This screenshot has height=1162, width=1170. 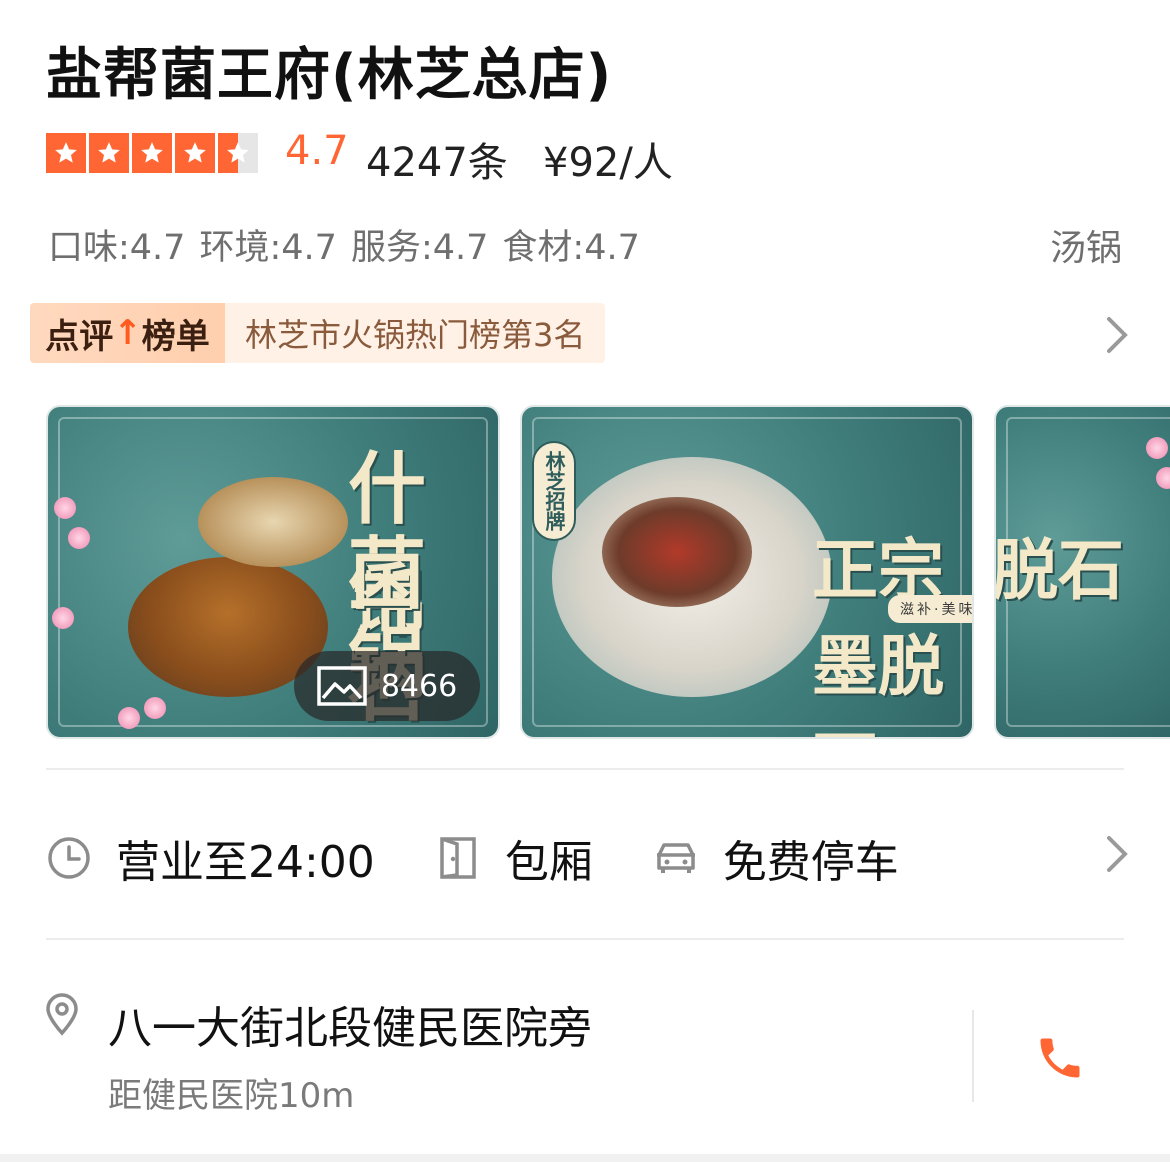 I want to click on price-per-person: ¥92/人, so click(x=608, y=163).